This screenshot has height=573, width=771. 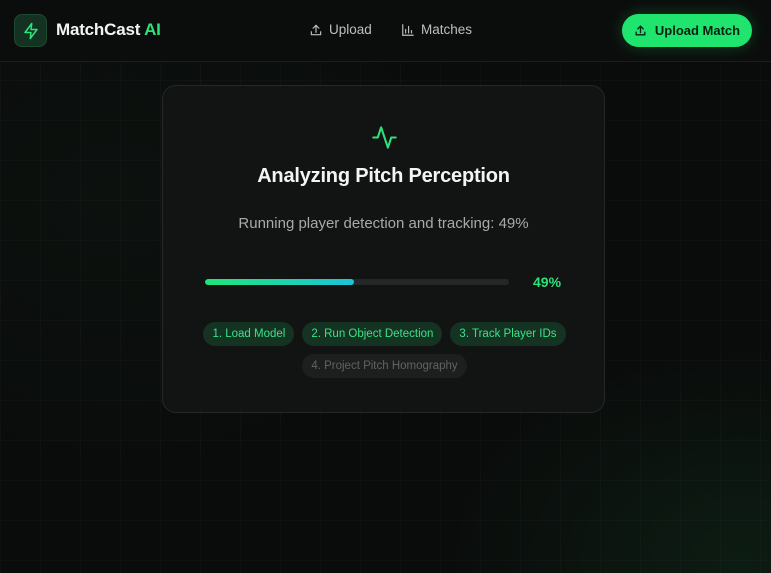 What do you see at coordinates (547, 282) in the screenshot?
I see `progress-percentage: 49%` at bounding box center [547, 282].